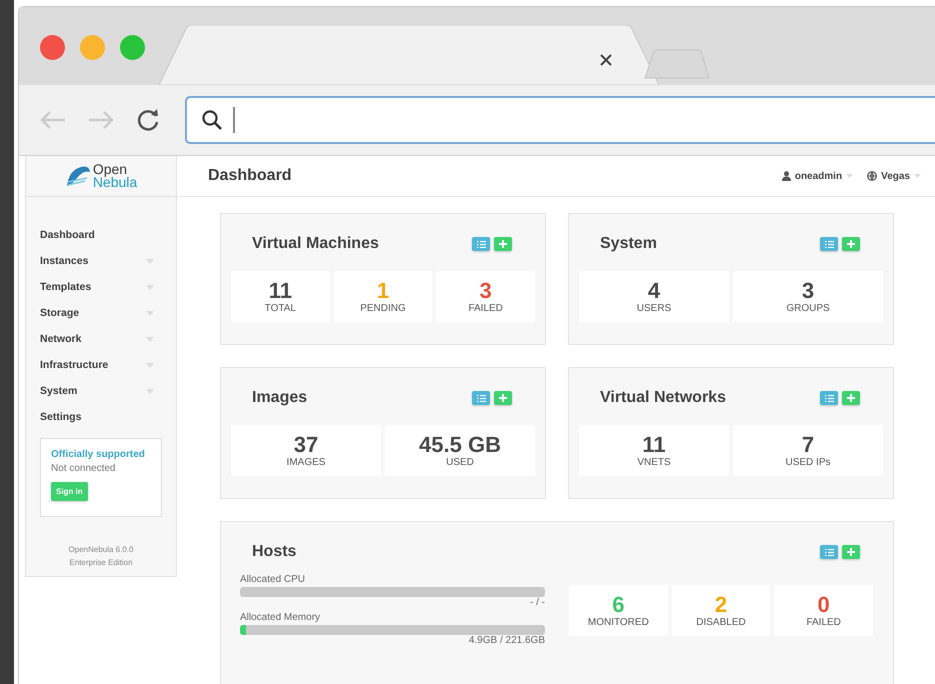 The width and height of the screenshot is (935, 684). Describe the element at coordinates (677, 64) in the screenshot. I see `new-tab-button` at that location.